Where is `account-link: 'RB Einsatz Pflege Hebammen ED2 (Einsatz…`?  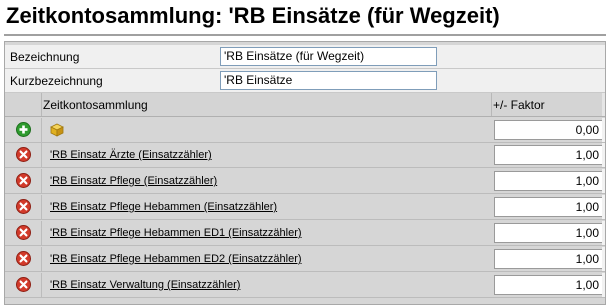 account-link: 'RB Einsatz Pflege Hebammen ED2 (Einsatz… is located at coordinates (176, 259).